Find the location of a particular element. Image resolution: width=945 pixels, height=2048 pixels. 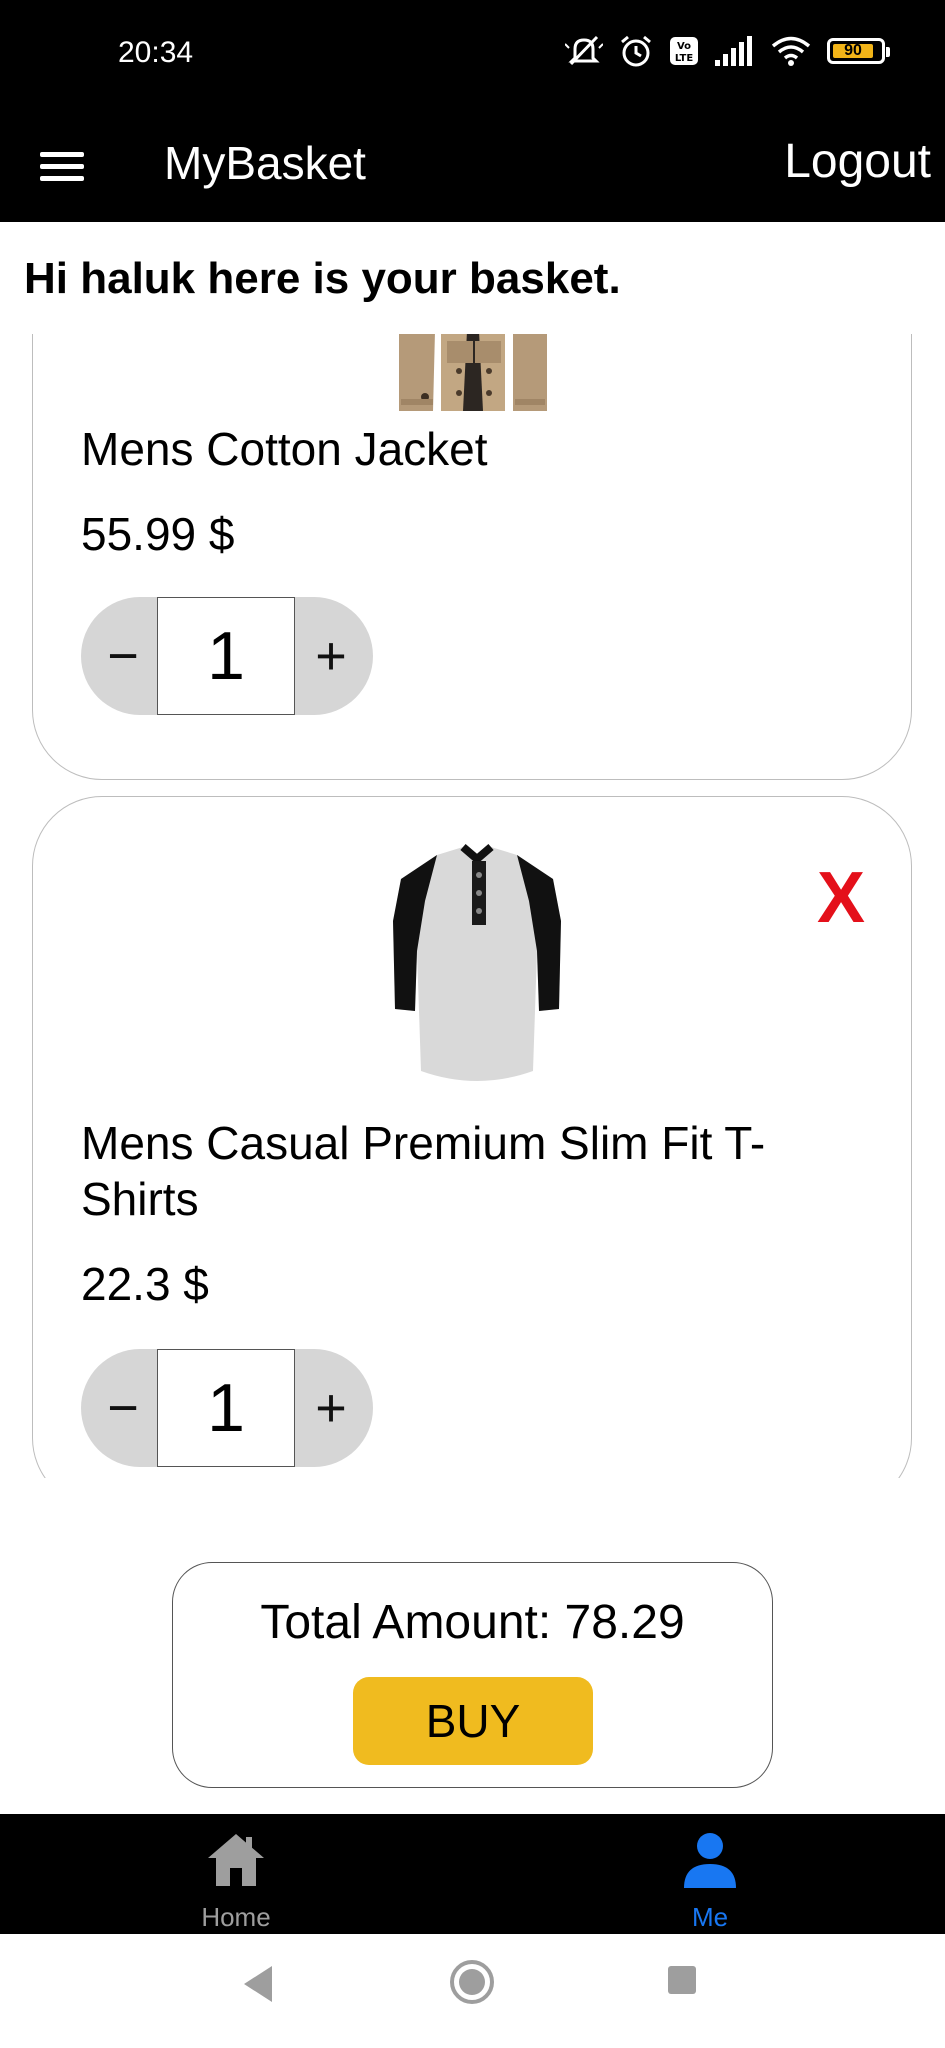

nav-label-me: Me is located at coordinates (710, 1917).